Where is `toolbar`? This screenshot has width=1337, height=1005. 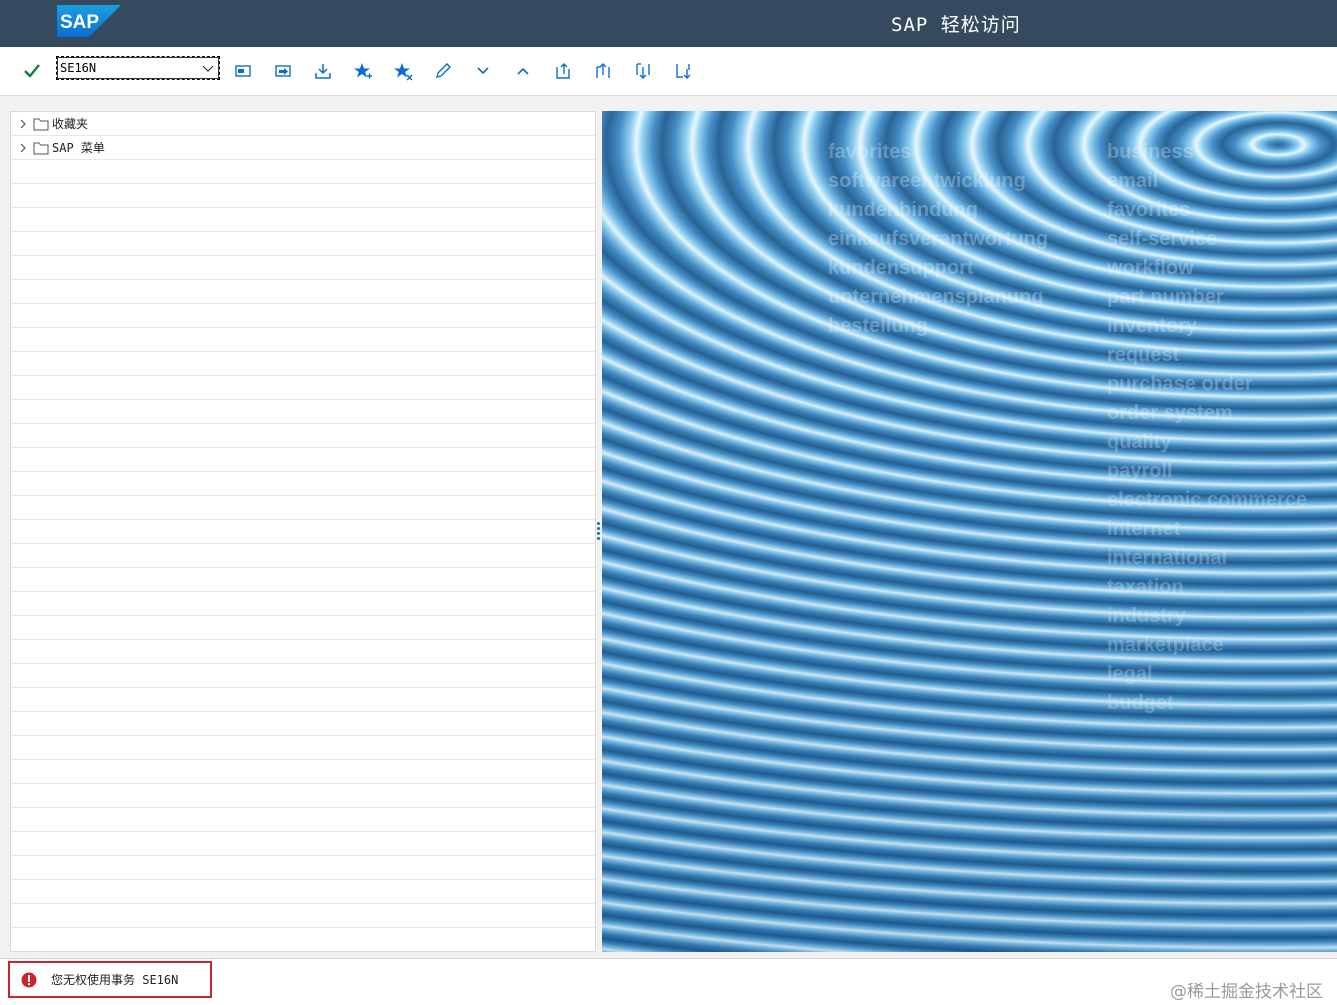 toolbar is located at coordinates (668, 71).